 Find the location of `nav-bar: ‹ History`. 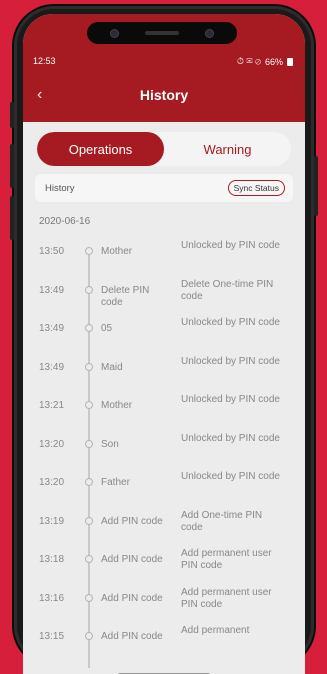

nav-bar: ‹ History is located at coordinates (164, 95).